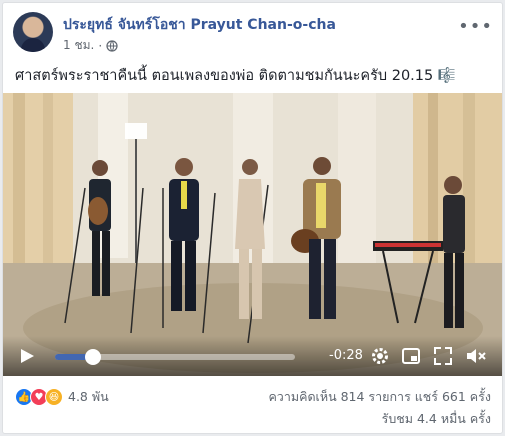 The image size is (505, 436). Describe the element at coordinates (475, 26) in the screenshot. I see `more-horizontal-icon: •••` at that location.